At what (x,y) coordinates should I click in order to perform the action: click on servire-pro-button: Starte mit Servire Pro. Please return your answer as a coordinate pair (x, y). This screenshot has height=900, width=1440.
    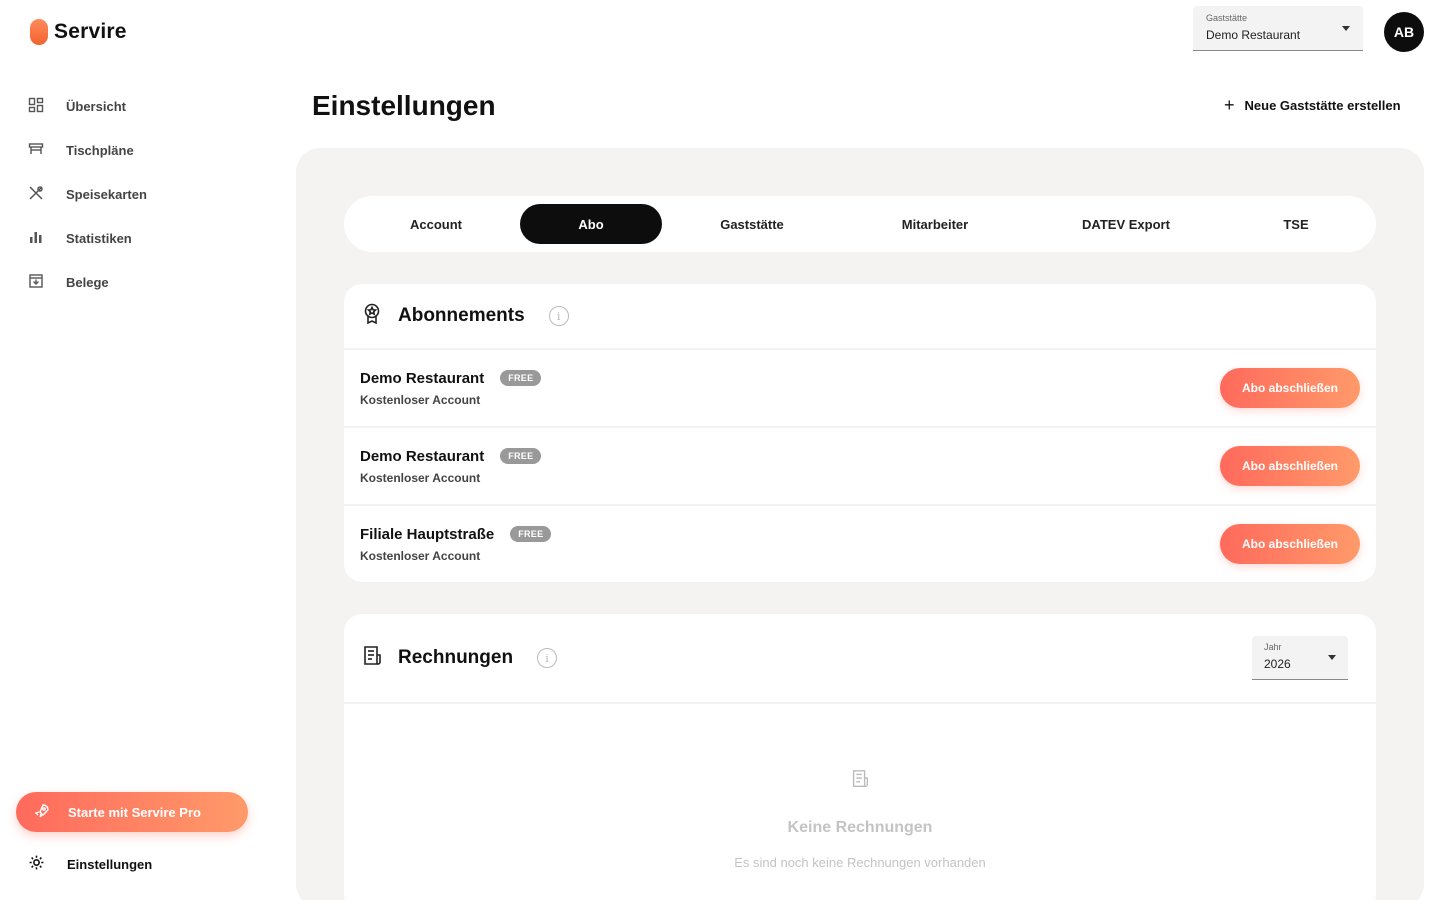
    Looking at the image, I should click on (132, 812).